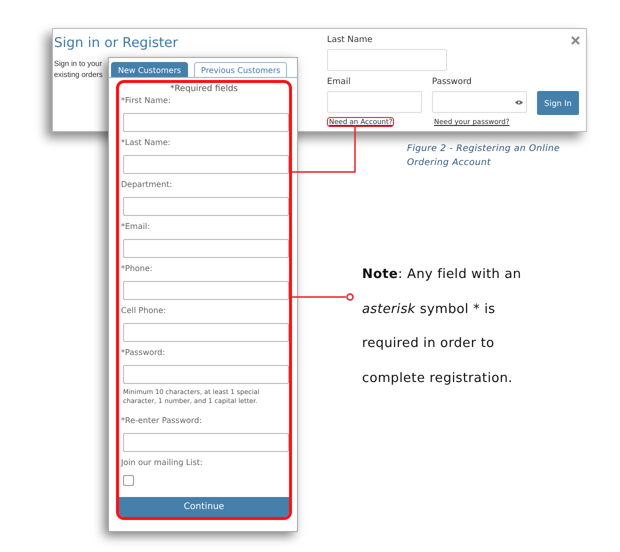 The image size is (620, 552). What do you see at coordinates (146, 101) in the screenshot?
I see `field-label: *First Name:` at bounding box center [146, 101].